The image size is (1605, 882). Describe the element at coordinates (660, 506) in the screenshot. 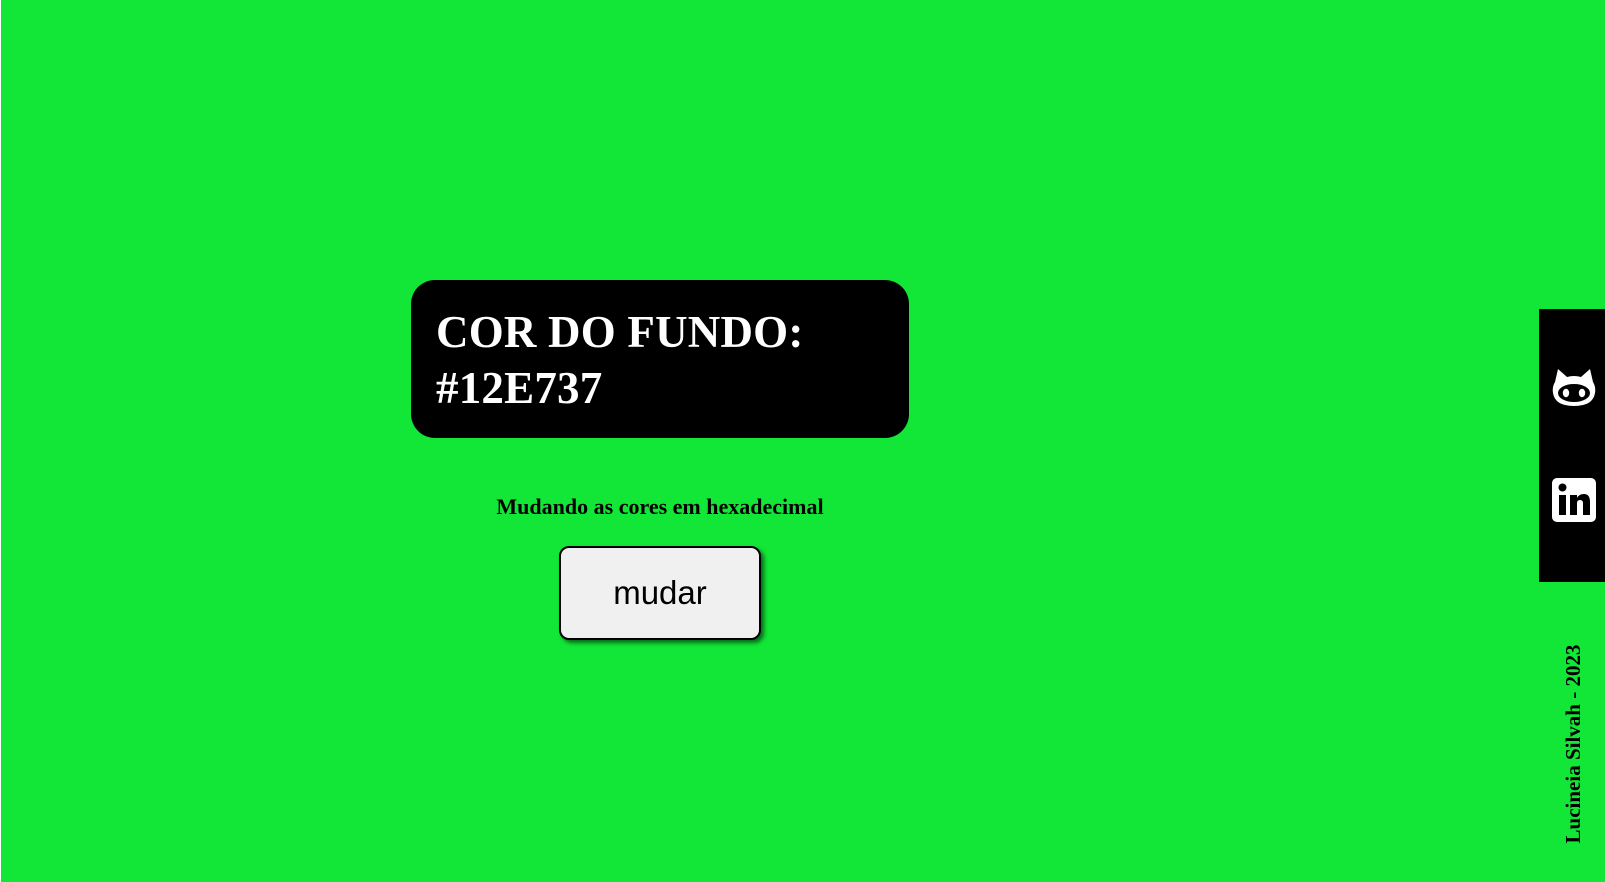

I see `page-subtitle: Mudando as cores em hexadecimal` at that location.